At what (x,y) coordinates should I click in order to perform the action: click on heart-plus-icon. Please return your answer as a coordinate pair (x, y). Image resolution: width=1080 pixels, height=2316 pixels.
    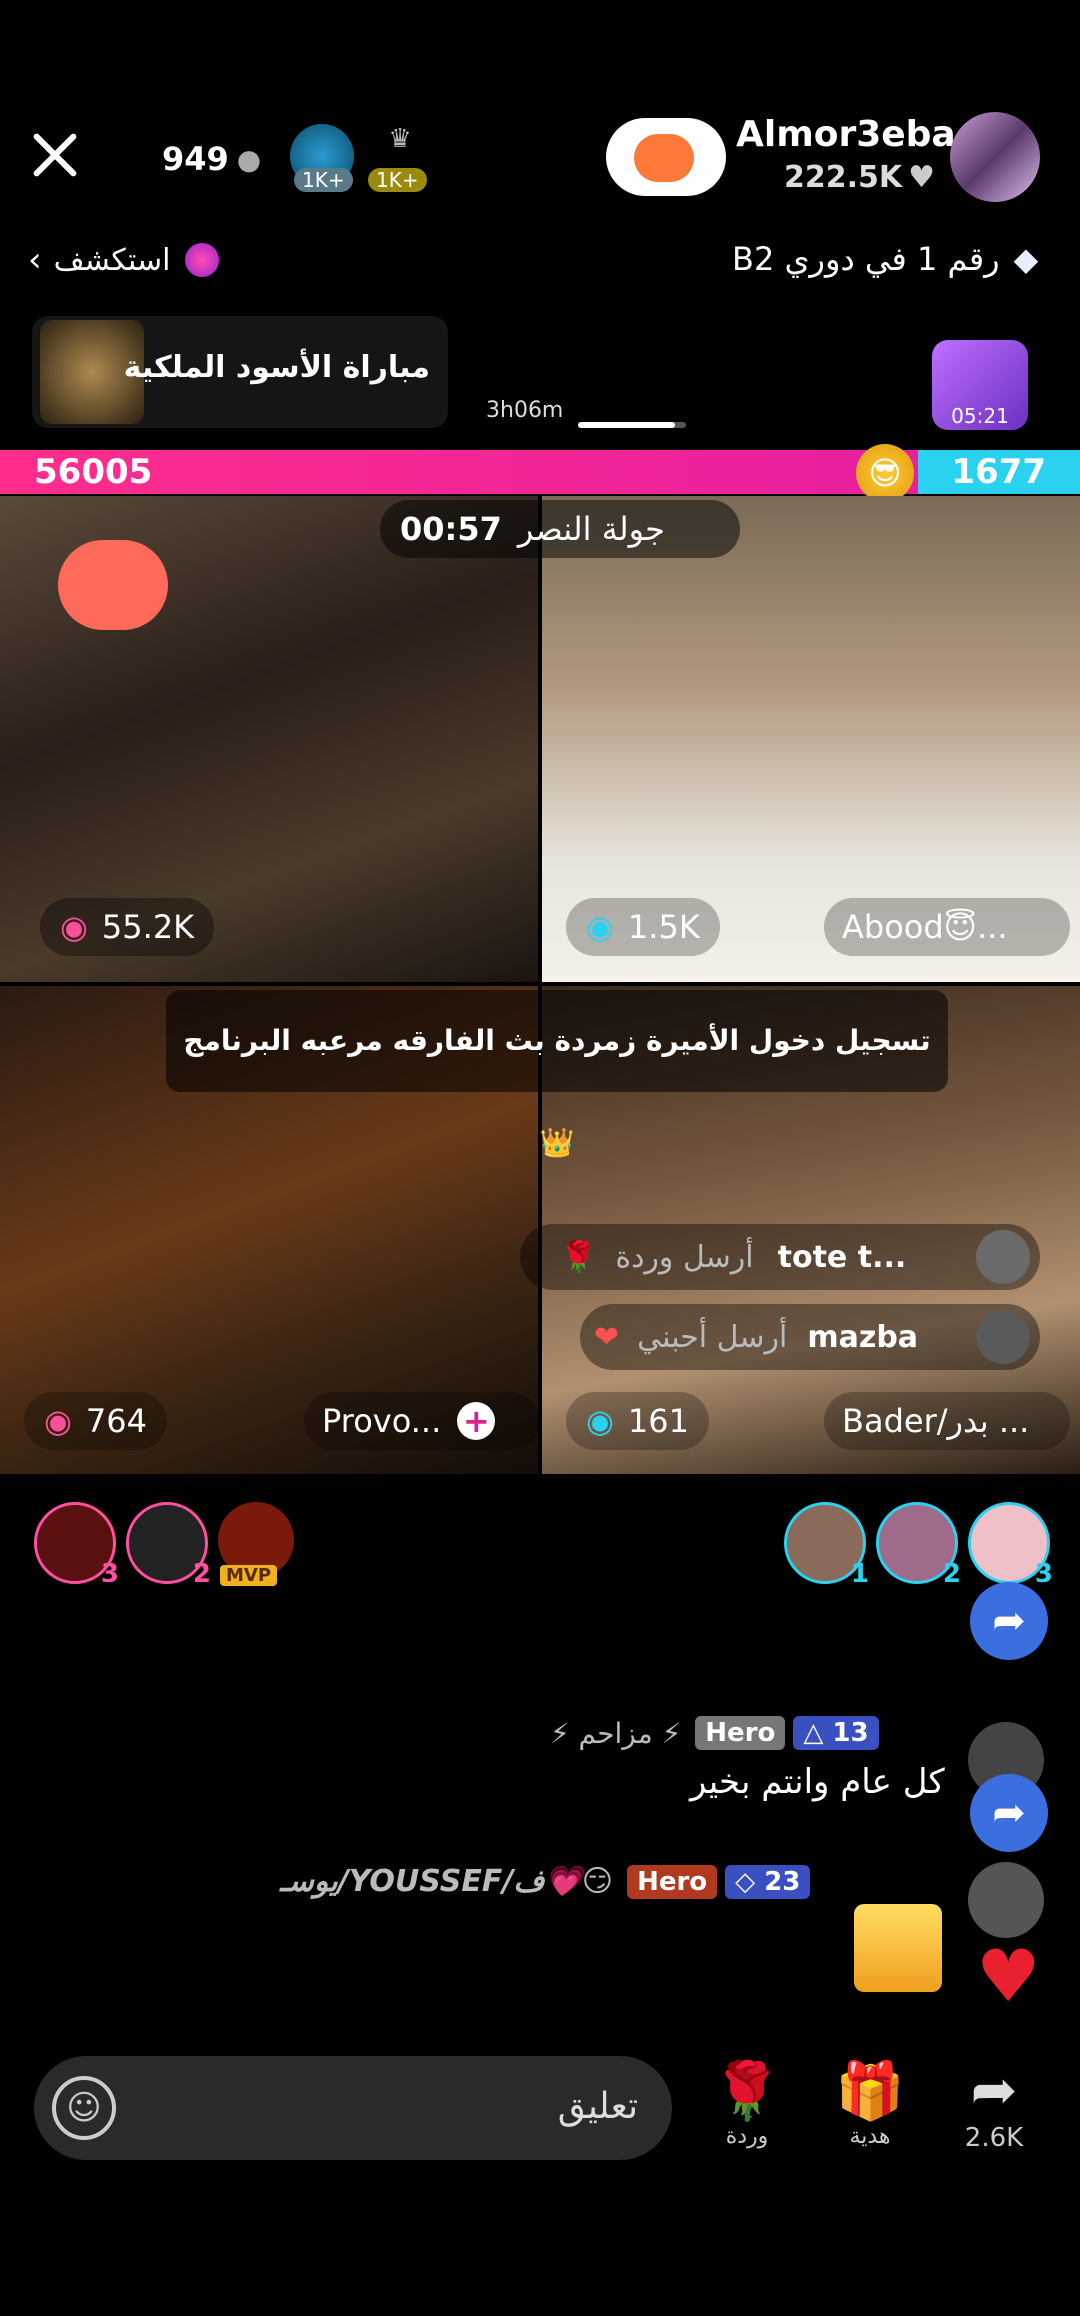
    Looking at the image, I should click on (664, 158).